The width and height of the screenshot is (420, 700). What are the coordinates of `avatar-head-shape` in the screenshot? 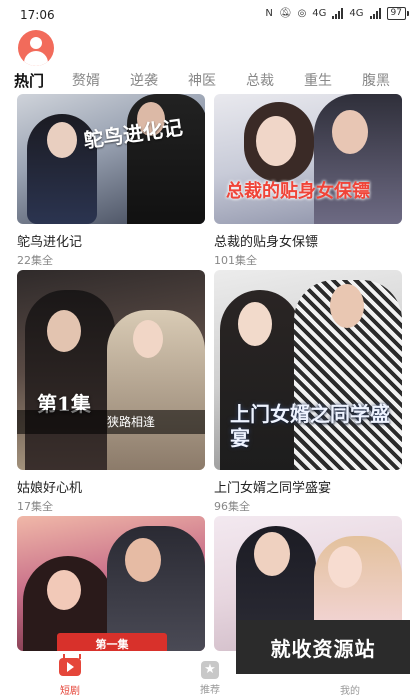 It's located at (36, 43).